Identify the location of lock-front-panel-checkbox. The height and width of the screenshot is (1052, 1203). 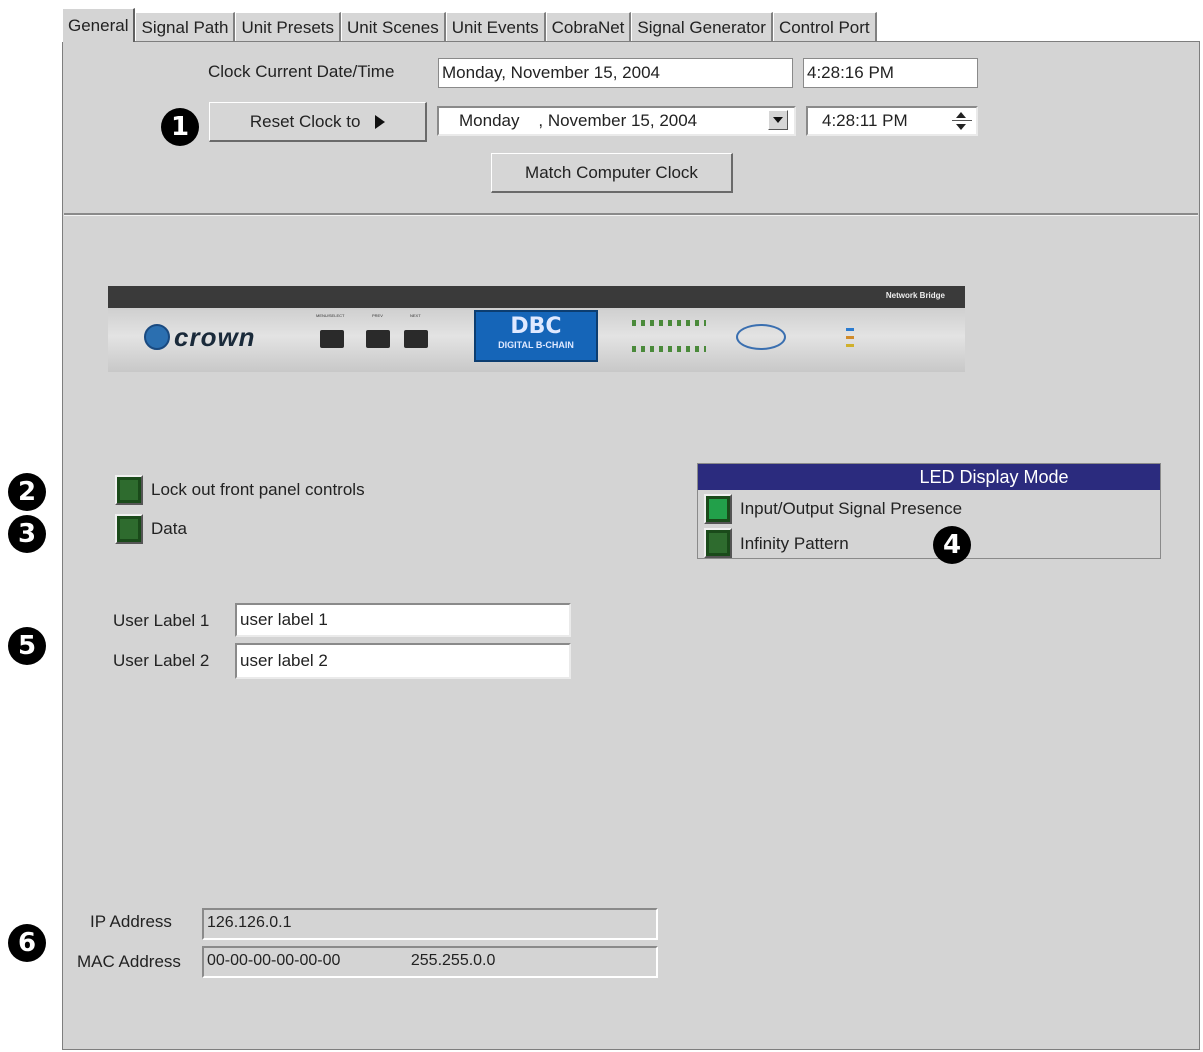
(129, 490).